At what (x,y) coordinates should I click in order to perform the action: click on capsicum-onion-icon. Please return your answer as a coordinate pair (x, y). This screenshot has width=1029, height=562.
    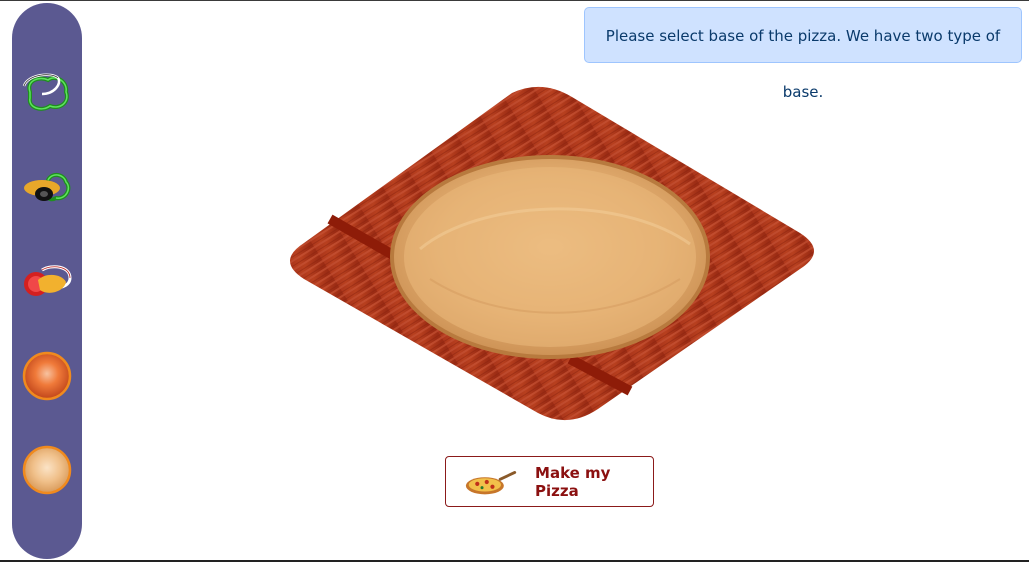
    Looking at the image, I should click on (45, 92).